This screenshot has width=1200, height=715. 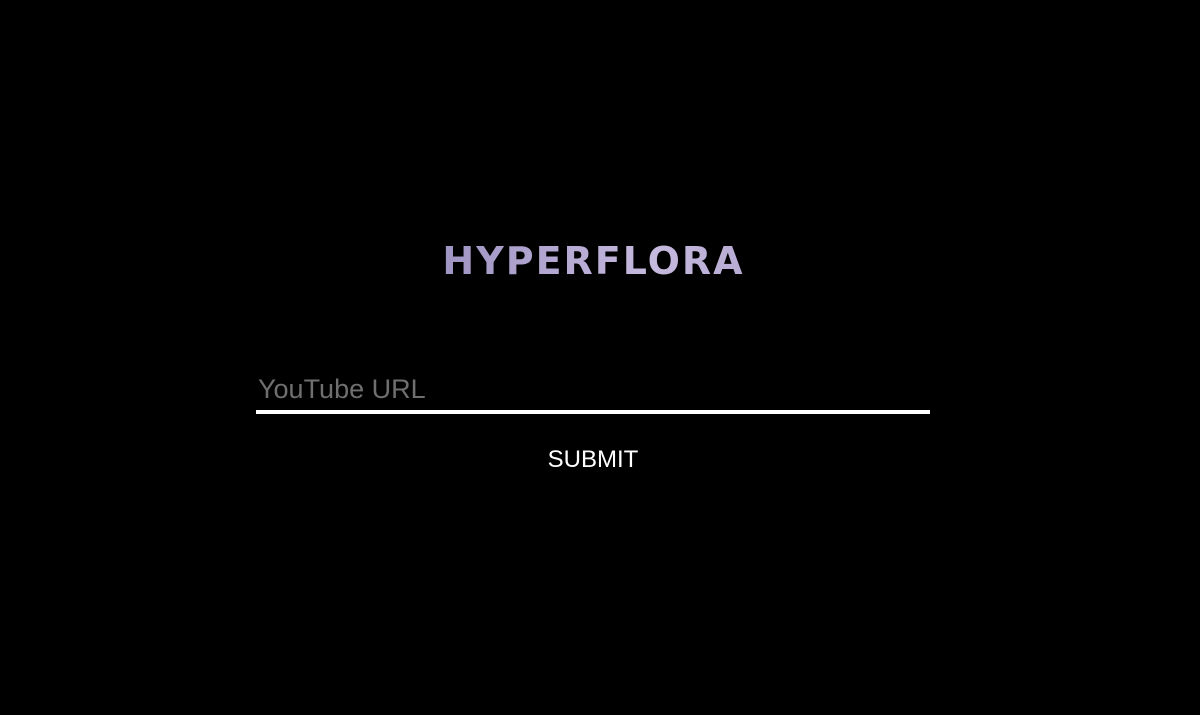 I want to click on submit-button: SUBMIT, so click(x=593, y=460).